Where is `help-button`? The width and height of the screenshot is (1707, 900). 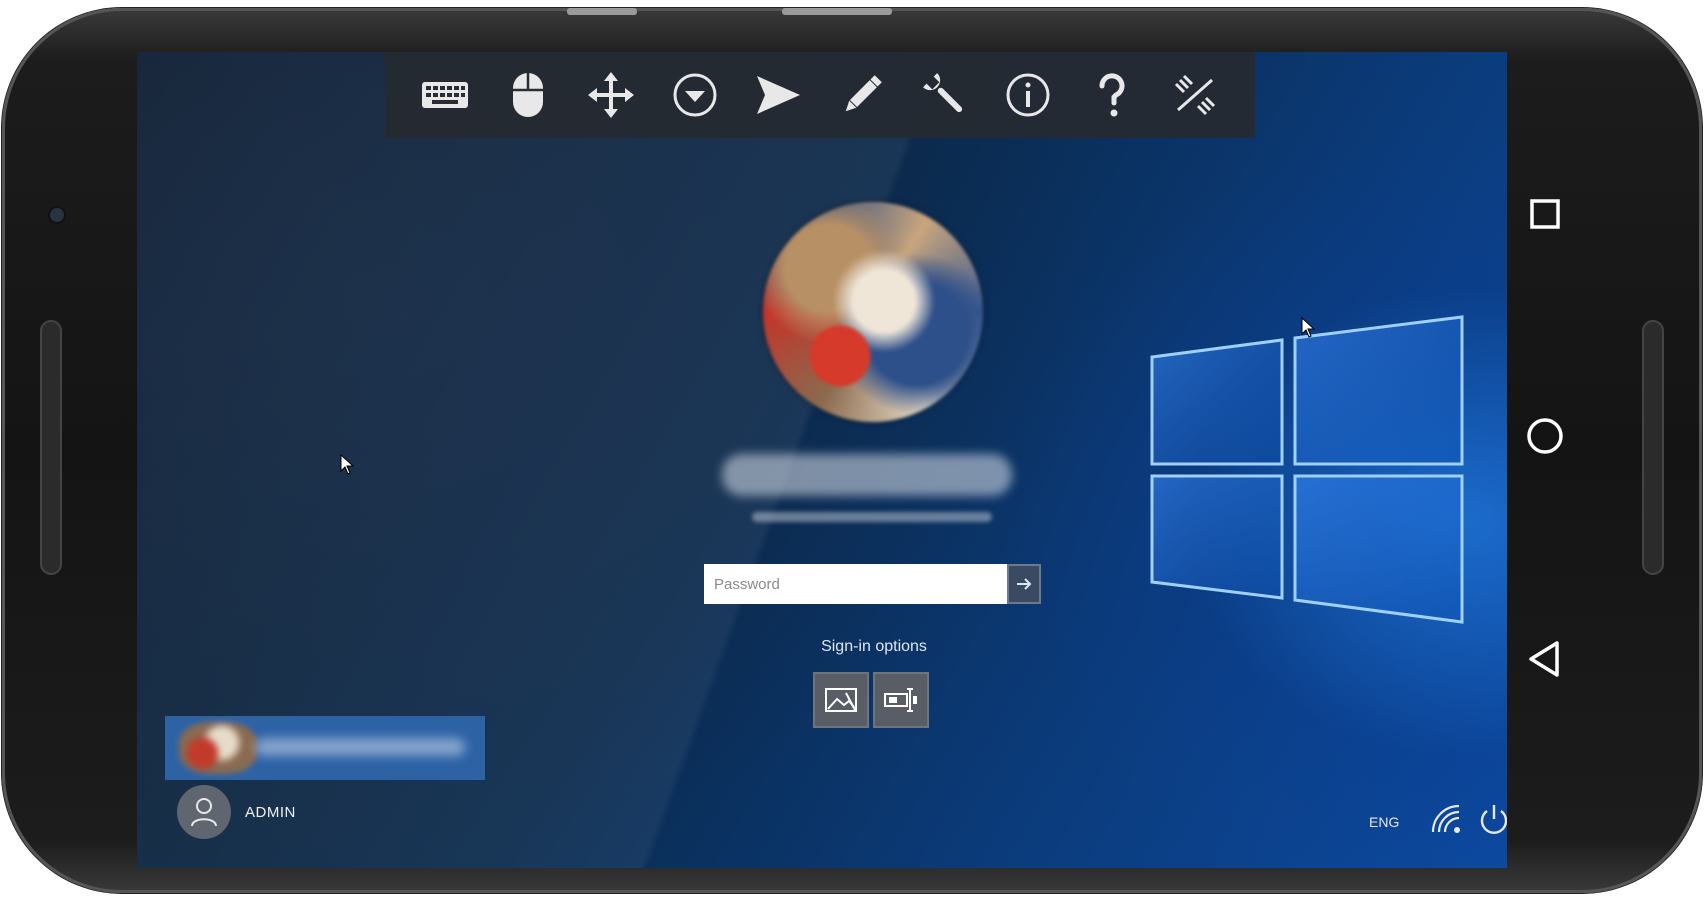 help-button is located at coordinates (1112, 95).